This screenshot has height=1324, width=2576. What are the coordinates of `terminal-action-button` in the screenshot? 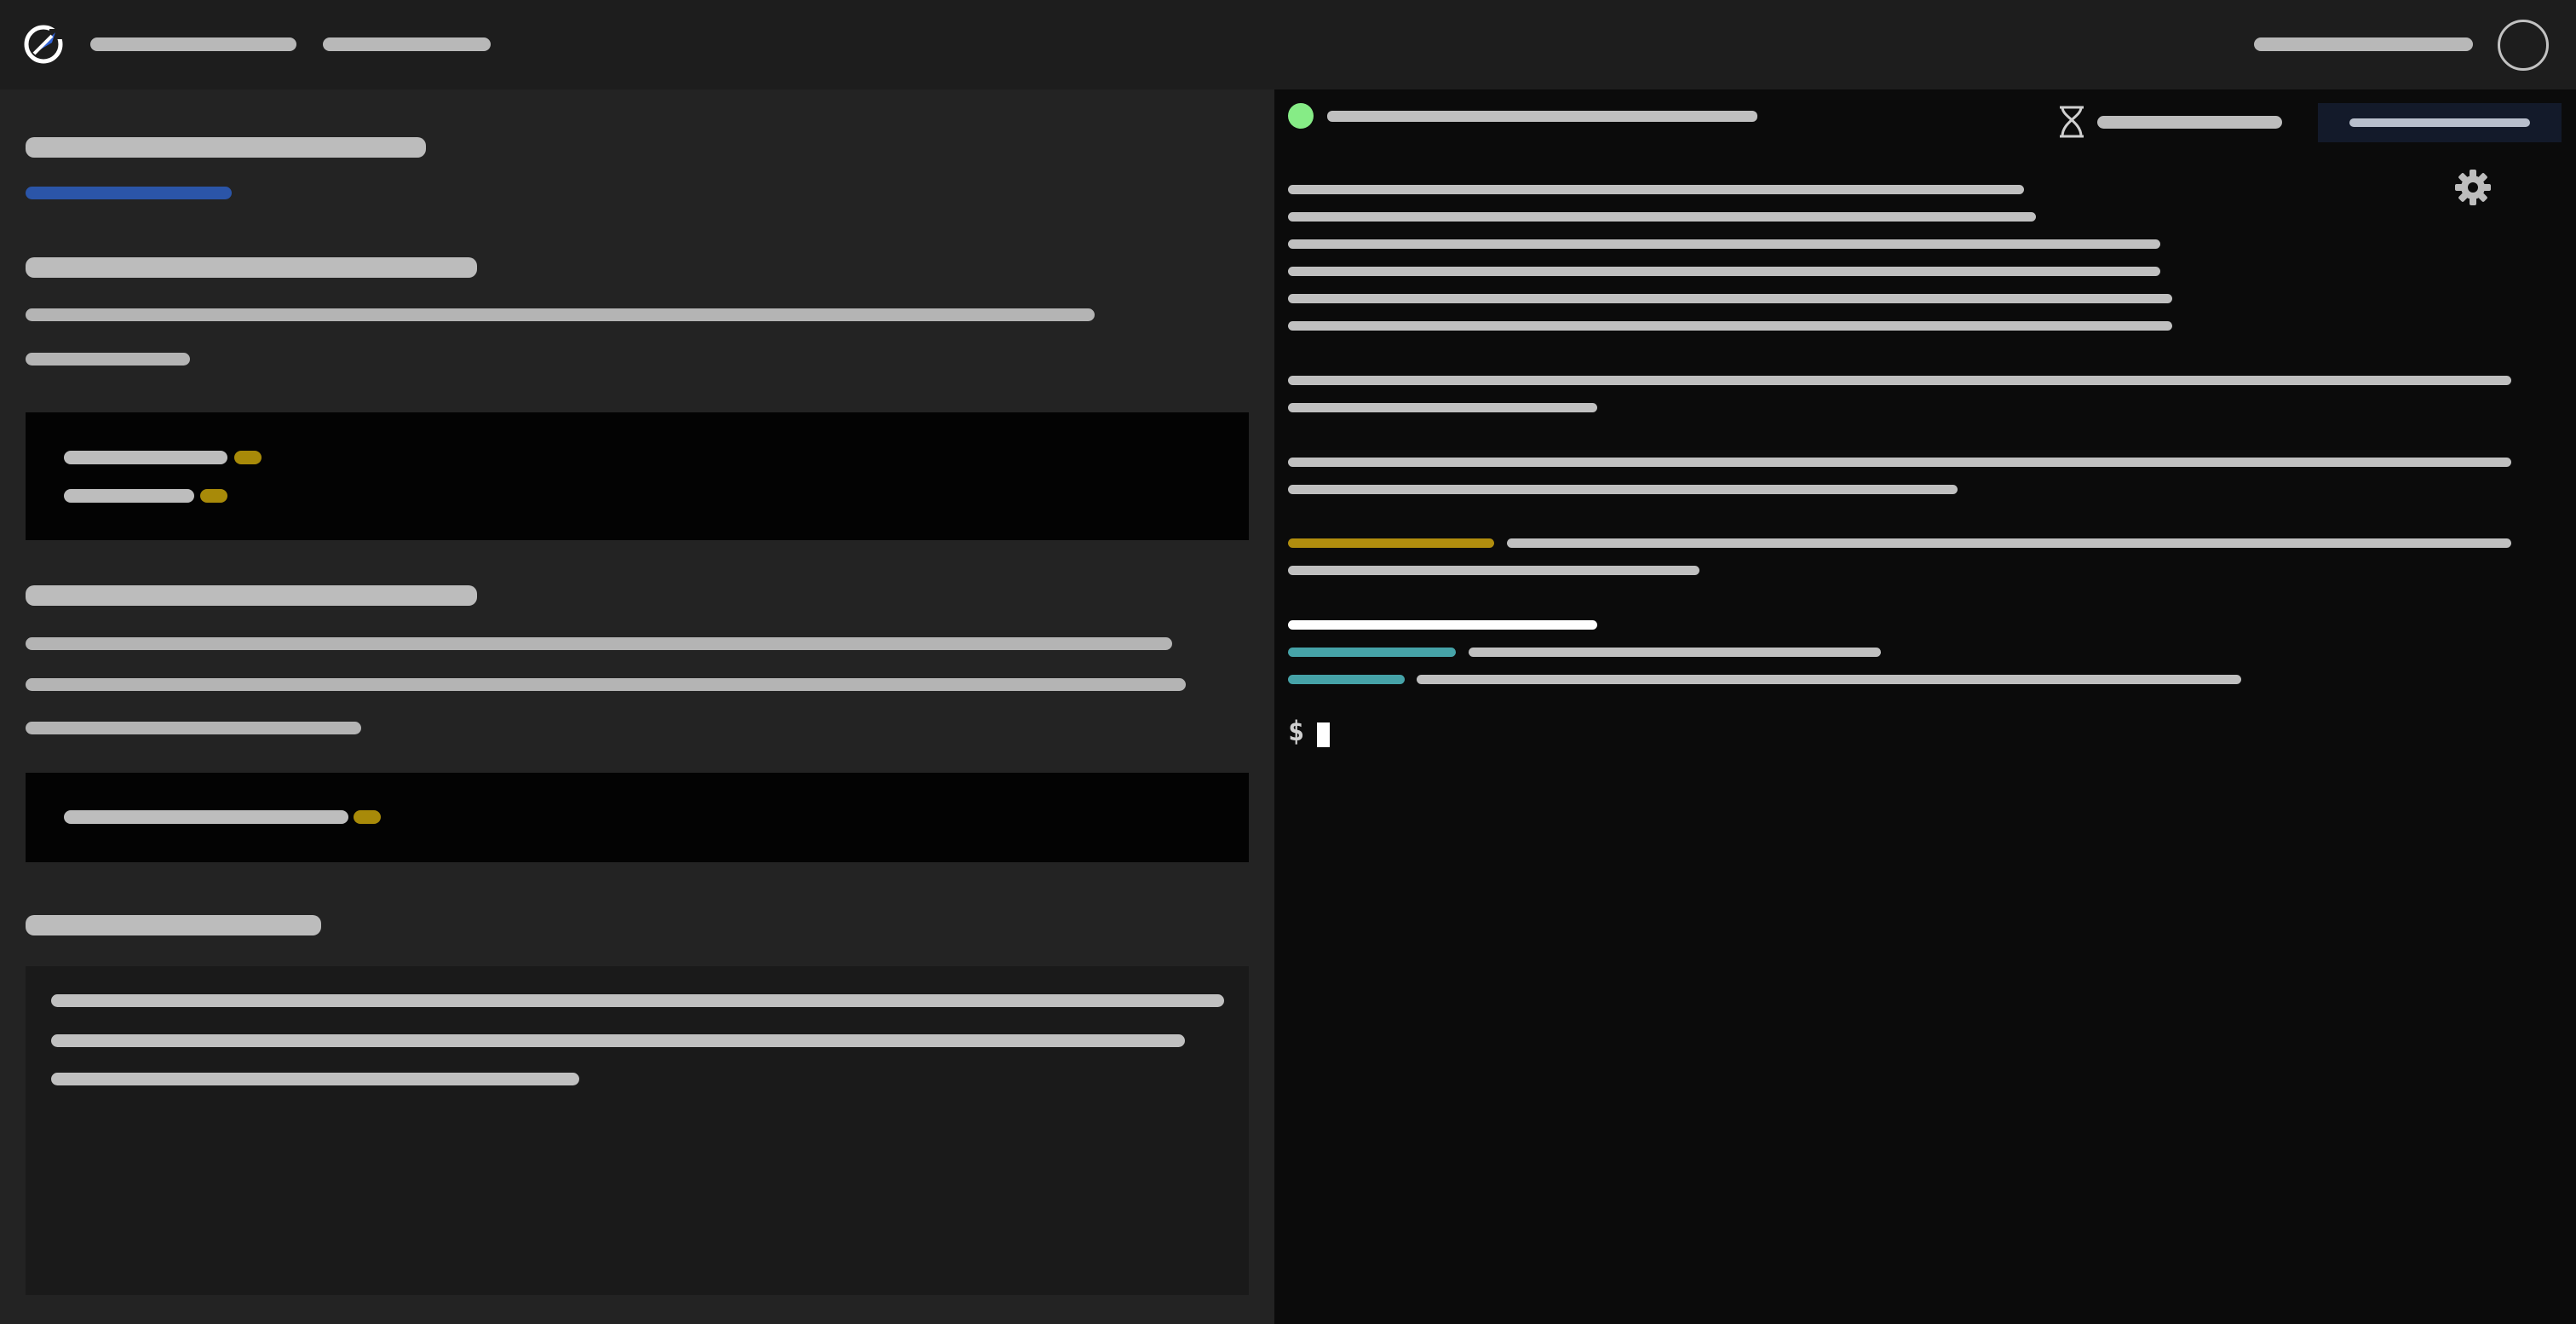 It's located at (2440, 122).